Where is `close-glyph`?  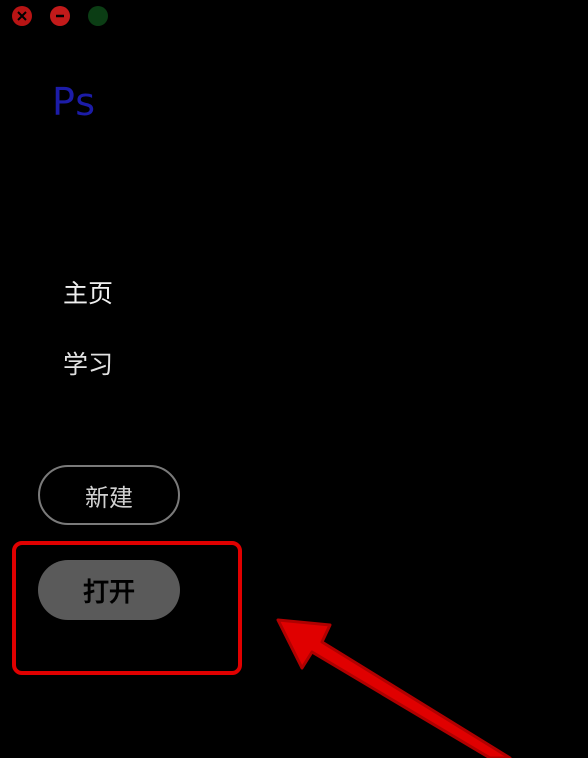 close-glyph is located at coordinates (22, 16).